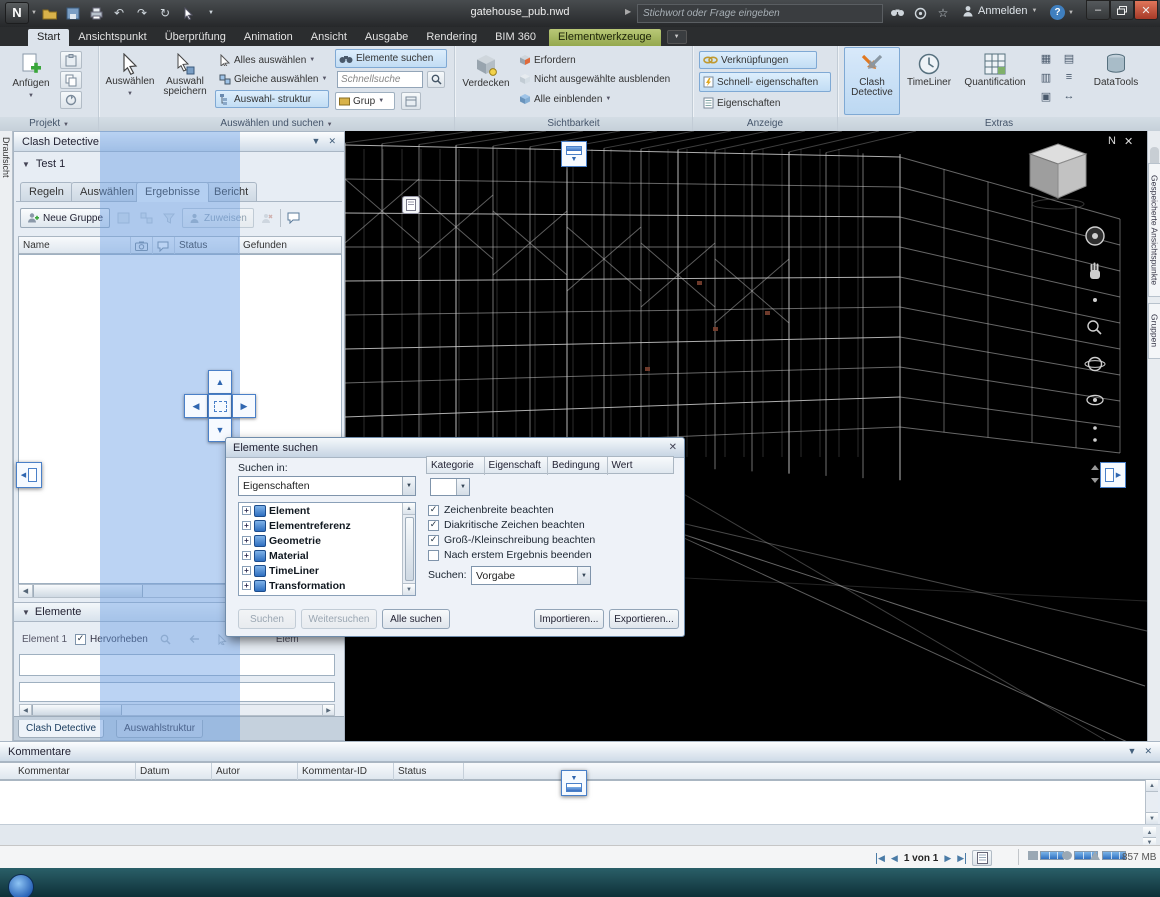 Image resolution: width=1160 pixels, height=897 pixels. What do you see at coordinates (327, 525) in the screenshot?
I see `tree-item-elementreferenz: + Elementreferenz` at bounding box center [327, 525].